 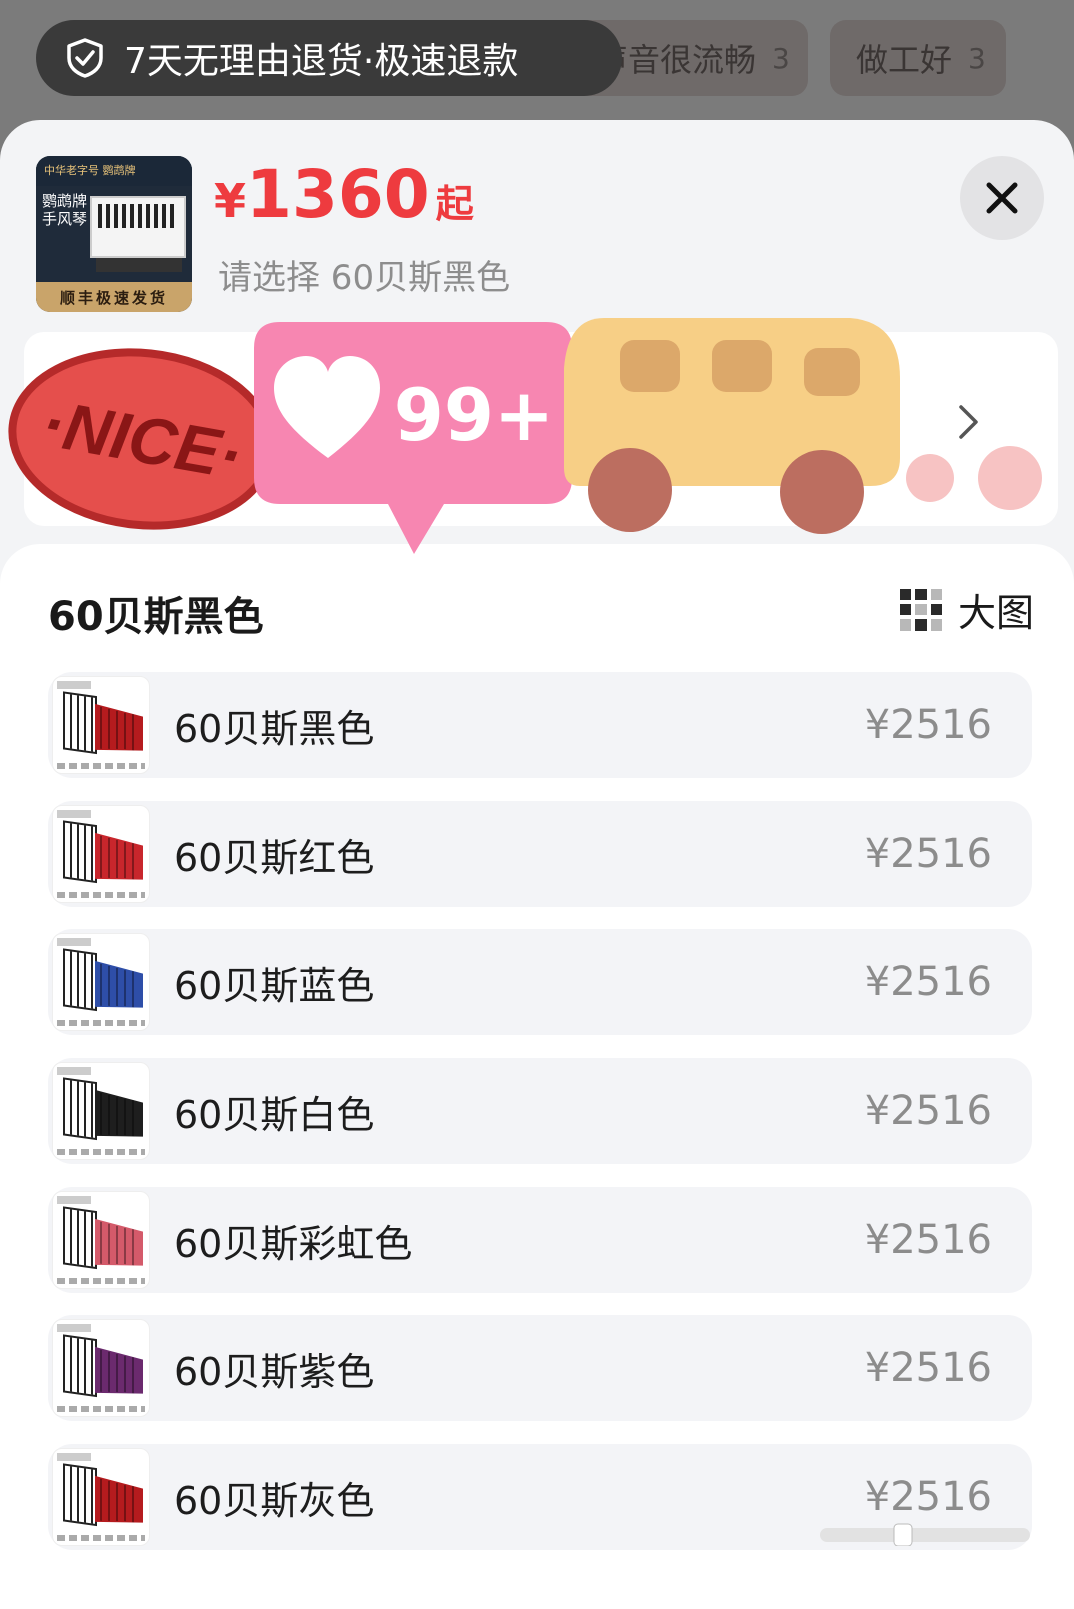 I want to click on toast-text: 7天无理由退货·极速退款, so click(x=321, y=61).